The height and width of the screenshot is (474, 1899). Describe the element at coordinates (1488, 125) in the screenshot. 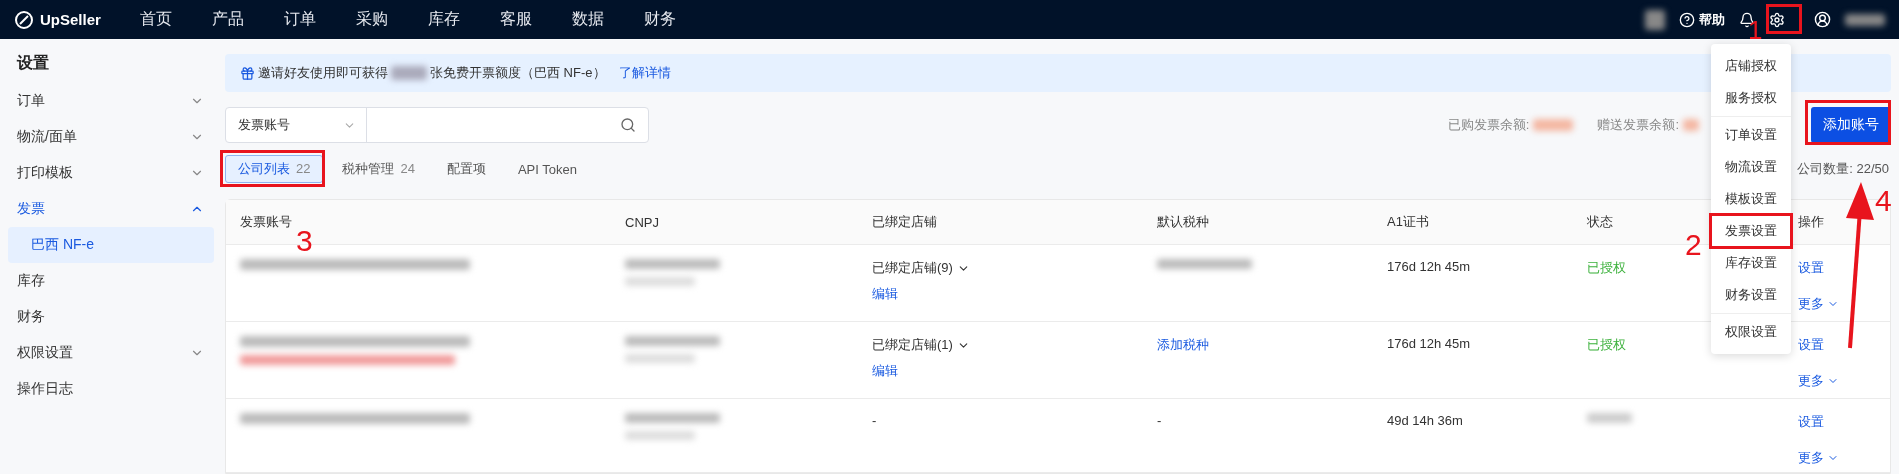

I see `balance-label: 已购发票余额:` at that location.